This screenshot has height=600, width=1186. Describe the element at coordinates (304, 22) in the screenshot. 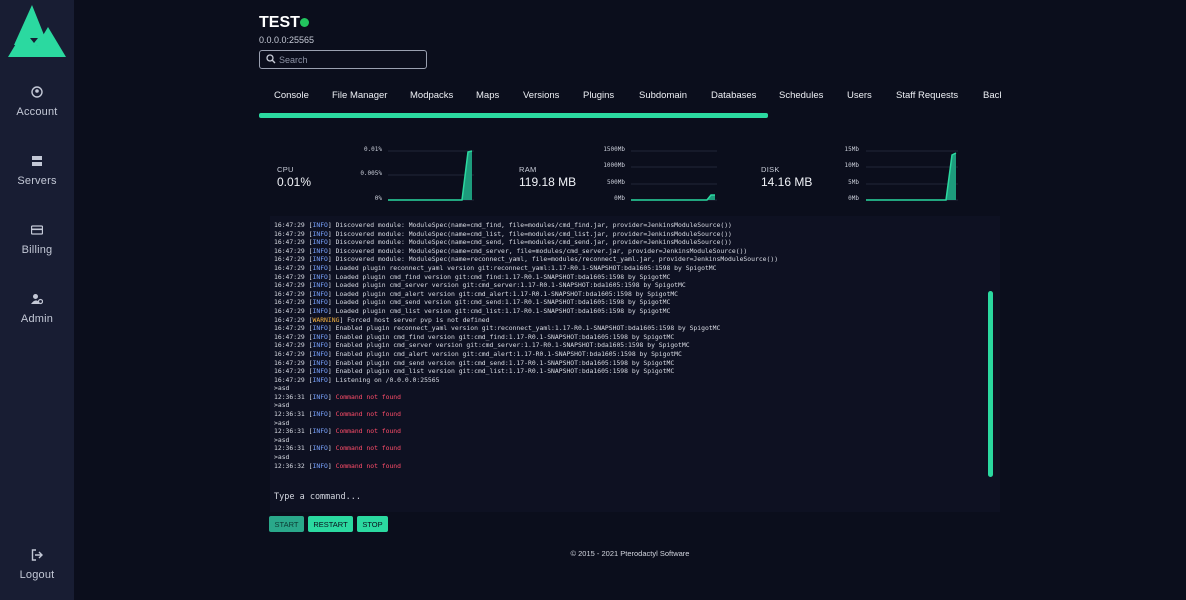

I see `status-indicator` at that location.